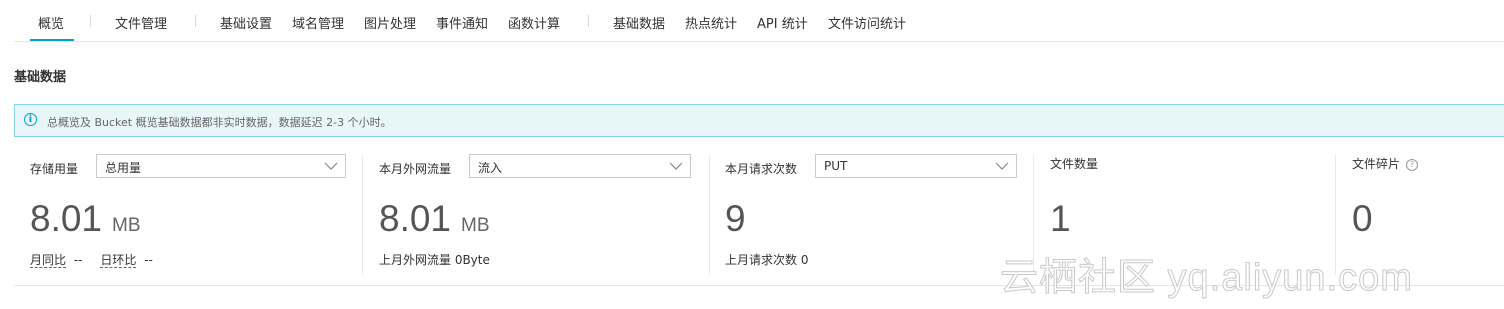 Image resolution: width=1504 pixels, height=309 pixels. Describe the element at coordinates (126, 225) in the screenshot. I see `storage-unit: MB` at that location.